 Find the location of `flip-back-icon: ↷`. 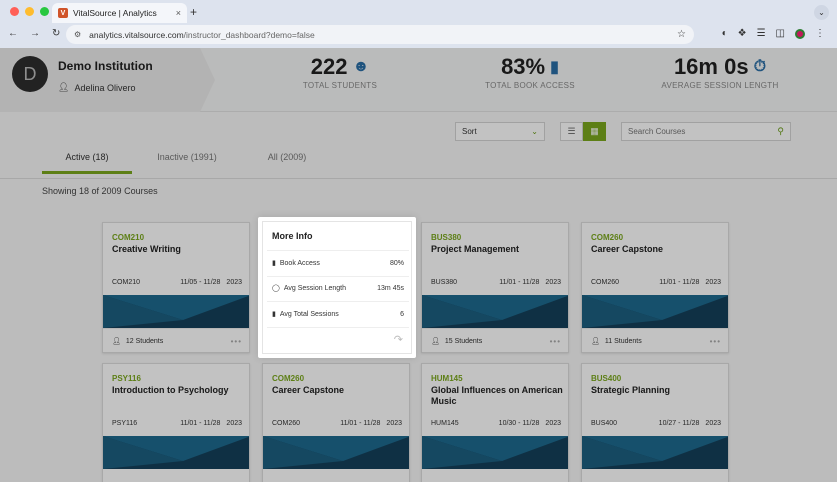

flip-back-icon: ↷ is located at coordinates (398, 339).